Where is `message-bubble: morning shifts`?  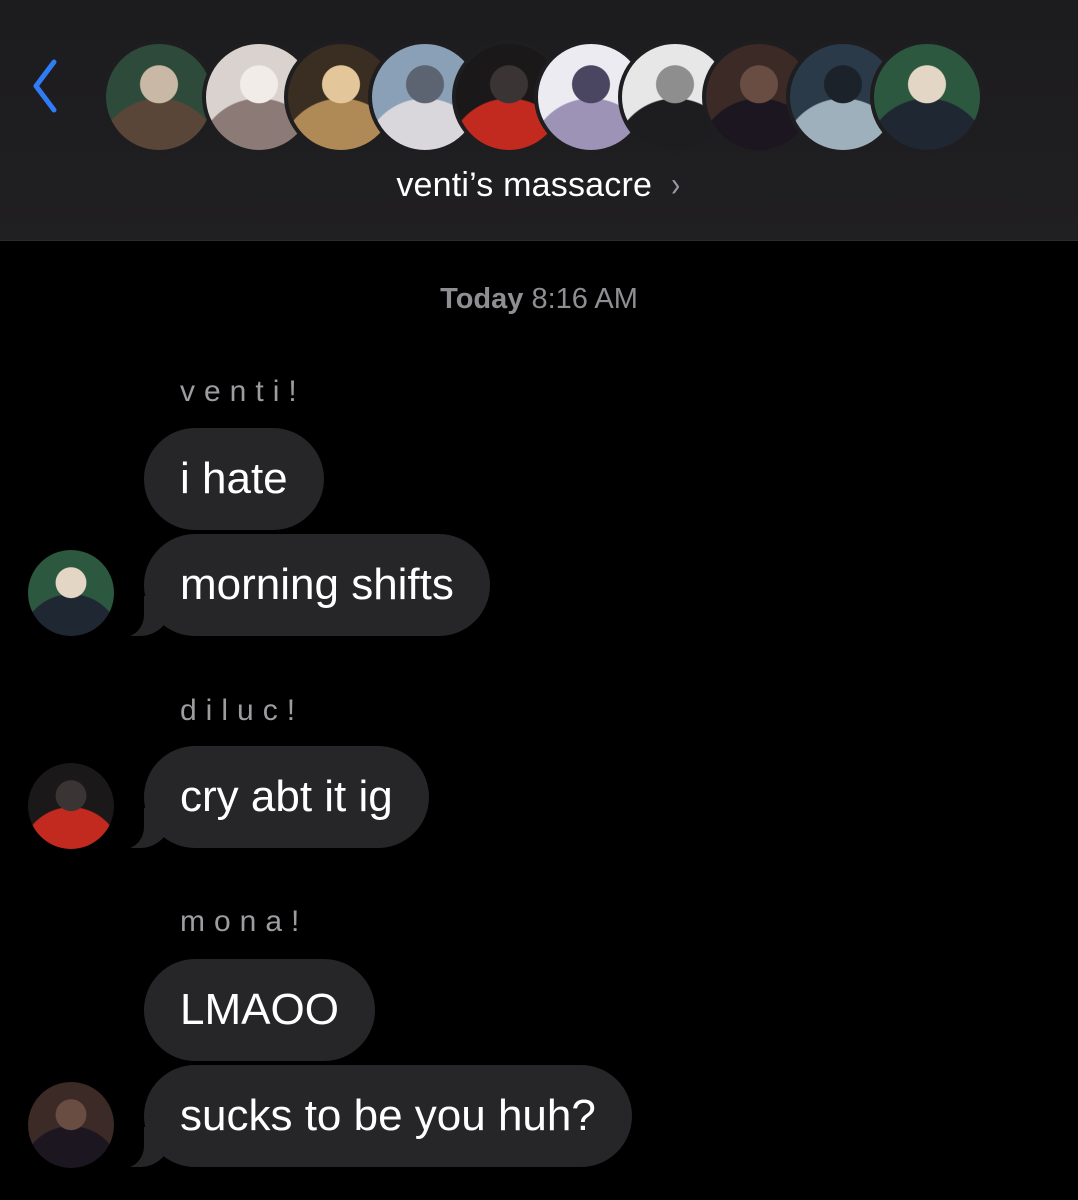
message-bubble: morning shifts is located at coordinates (304, 585).